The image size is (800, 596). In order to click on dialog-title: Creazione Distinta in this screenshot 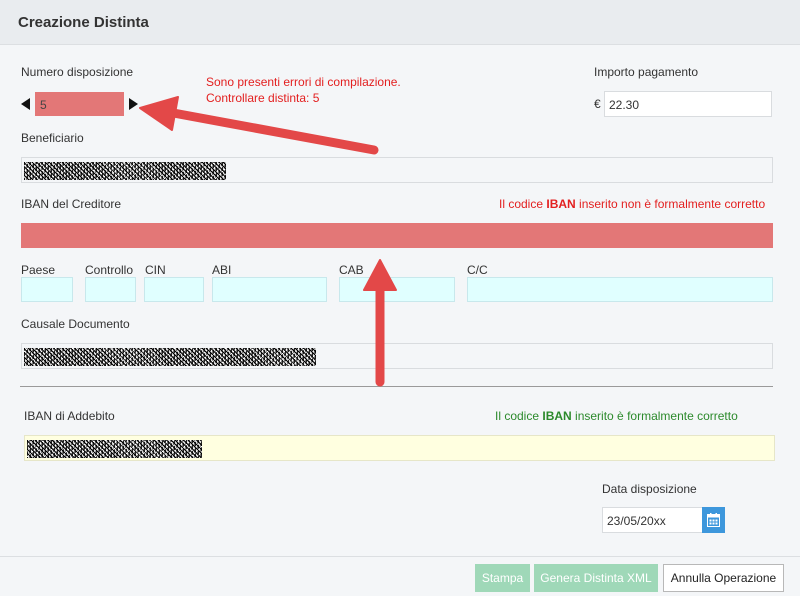, I will do `click(83, 22)`.